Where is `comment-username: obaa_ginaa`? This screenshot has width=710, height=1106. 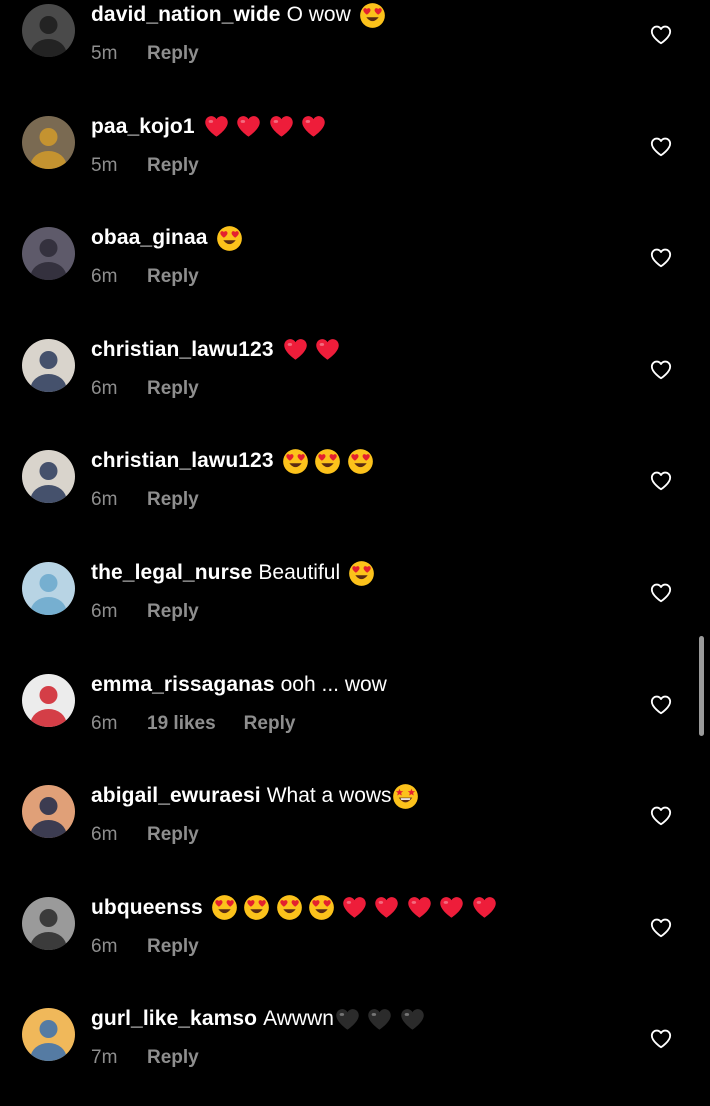
comment-username: obaa_ginaa is located at coordinates (149, 238).